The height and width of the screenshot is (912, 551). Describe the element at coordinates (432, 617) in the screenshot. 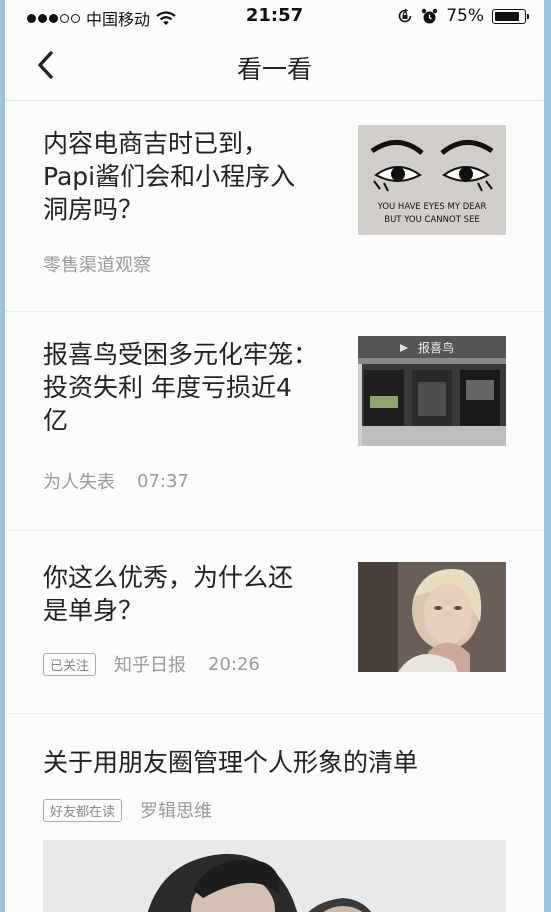

I see `article-thumbnail` at that location.